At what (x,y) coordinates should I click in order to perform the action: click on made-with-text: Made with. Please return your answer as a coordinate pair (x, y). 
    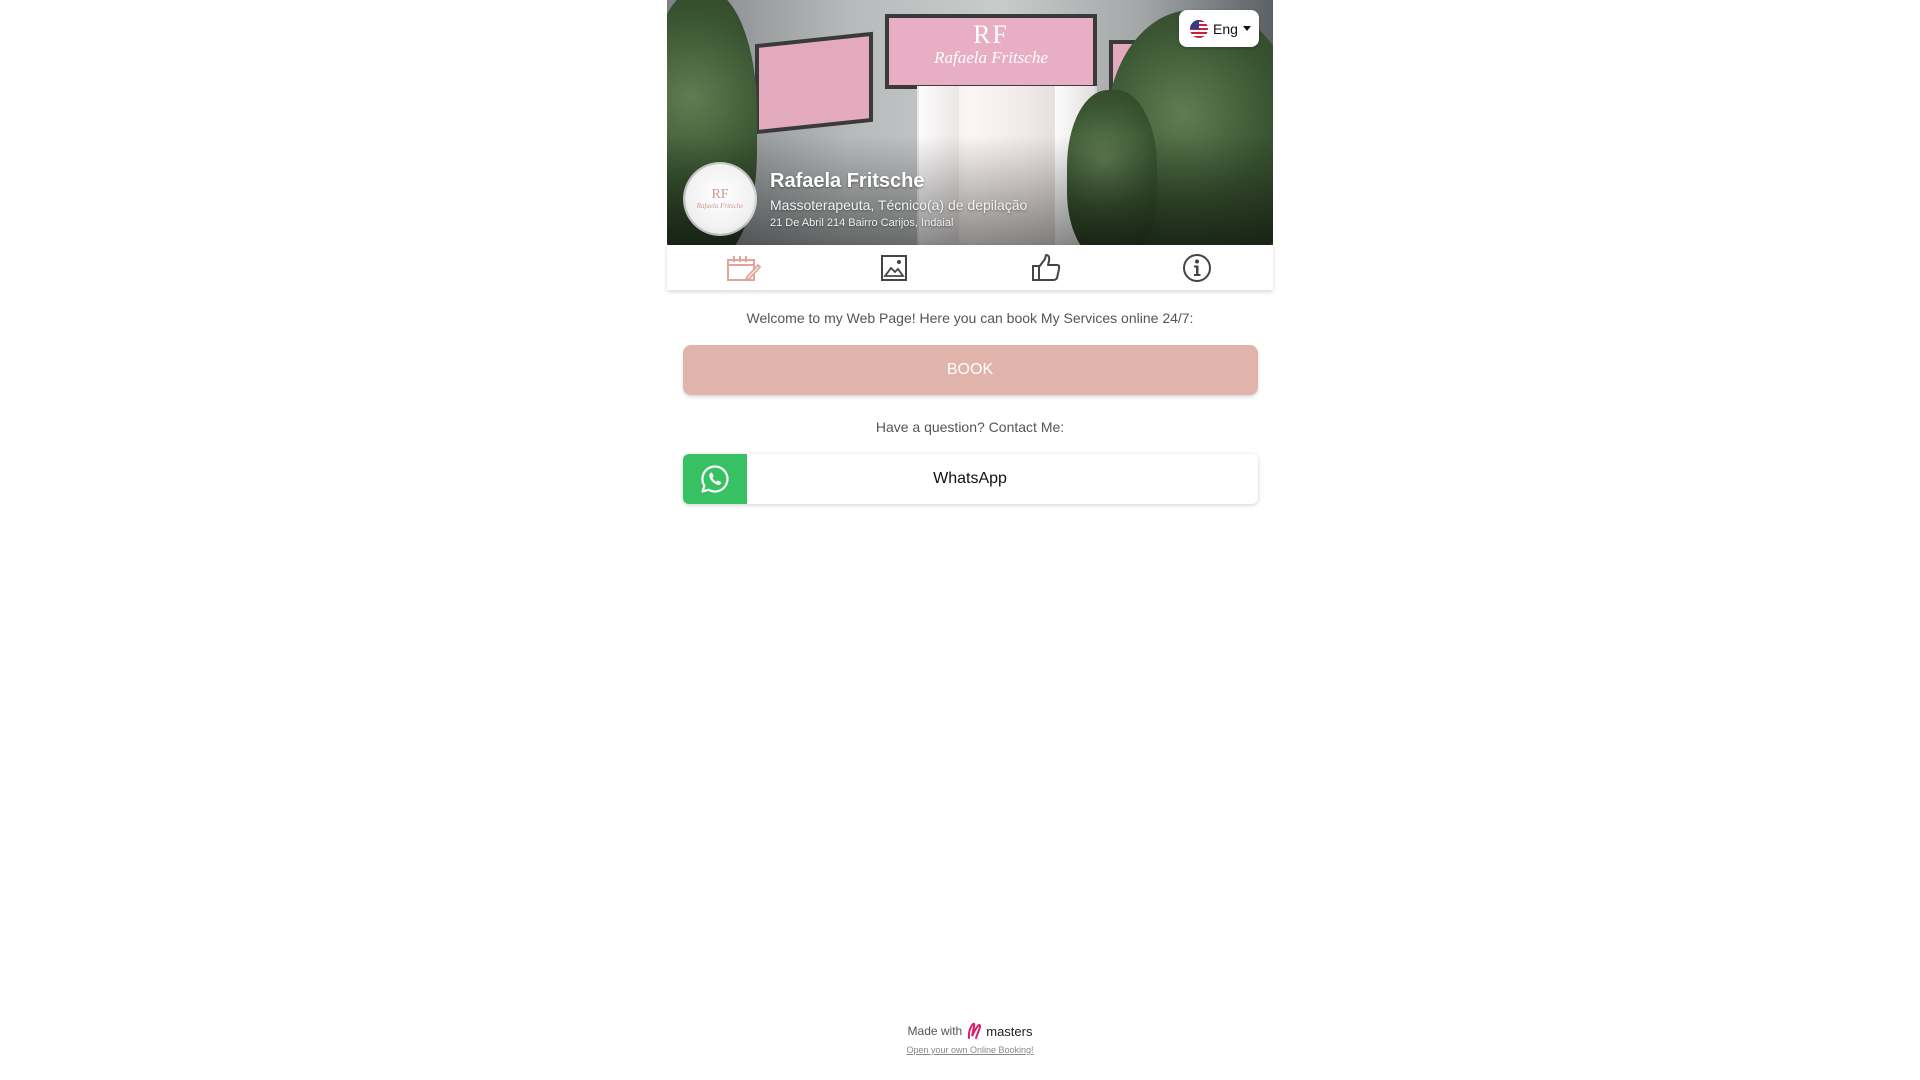
    Looking at the image, I should click on (935, 1031).